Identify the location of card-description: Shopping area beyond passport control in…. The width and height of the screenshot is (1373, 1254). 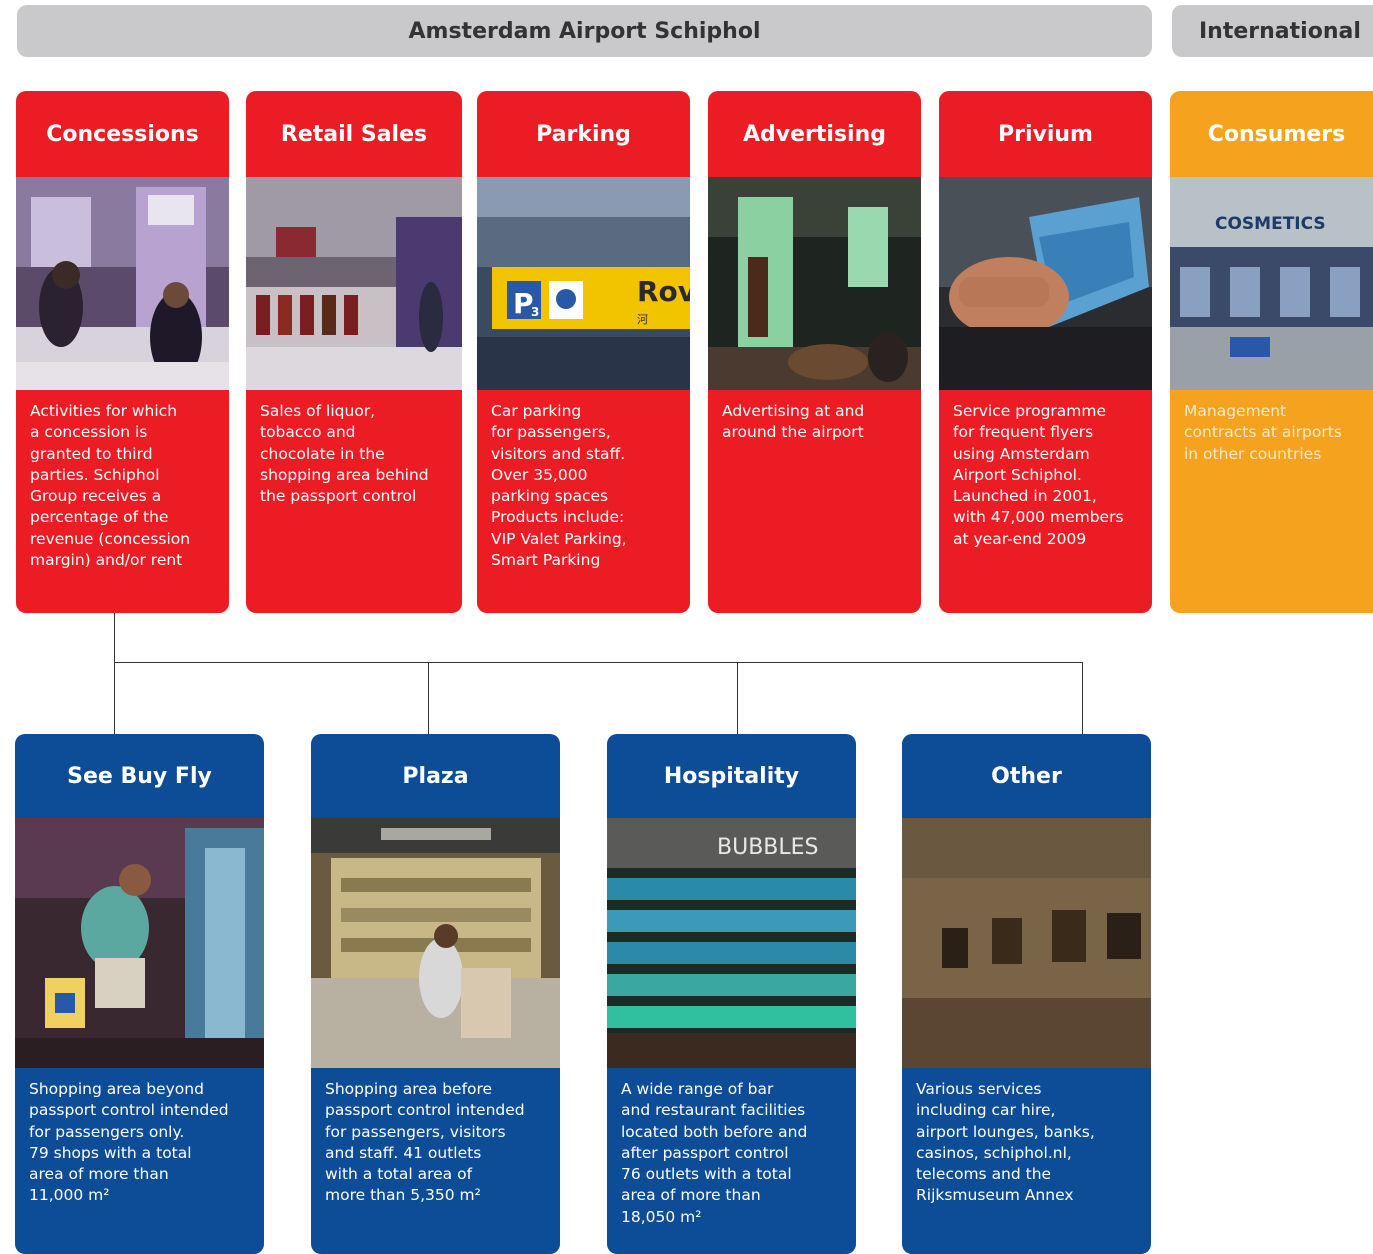
(129, 1142).